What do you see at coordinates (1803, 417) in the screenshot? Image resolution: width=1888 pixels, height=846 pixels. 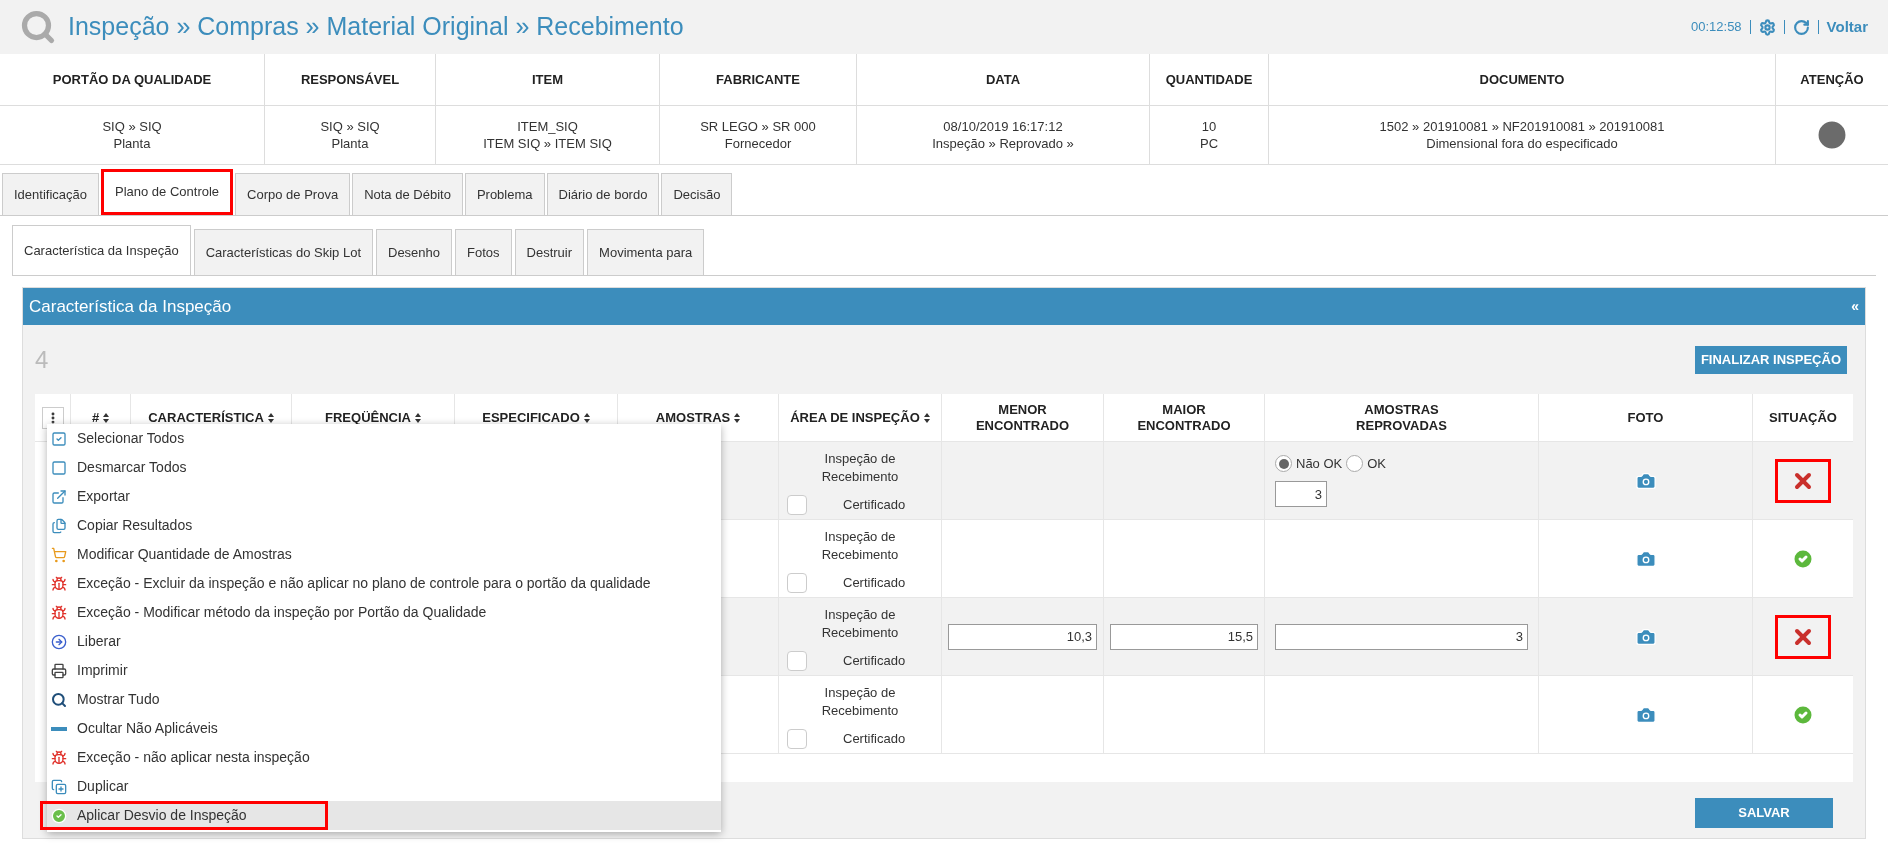 I see `column-header: SITUAÇÃO` at bounding box center [1803, 417].